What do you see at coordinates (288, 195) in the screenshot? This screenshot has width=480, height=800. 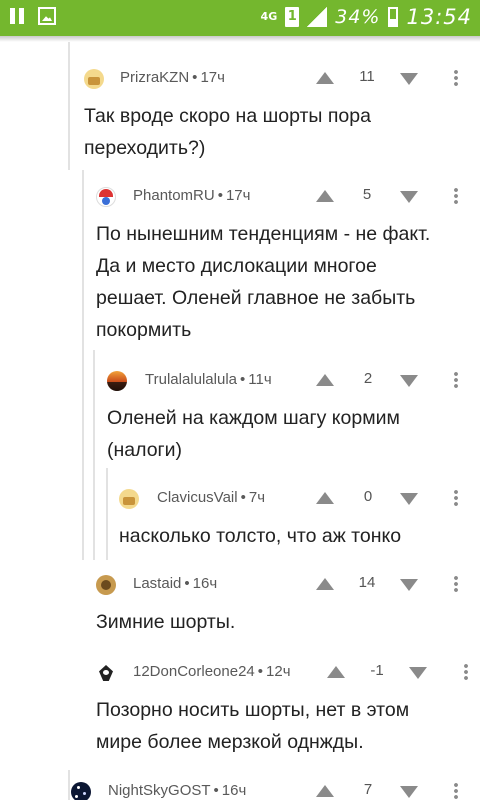 I see `comment-header: PhantomRU • 17ч 5` at bounding box center [288, 195].